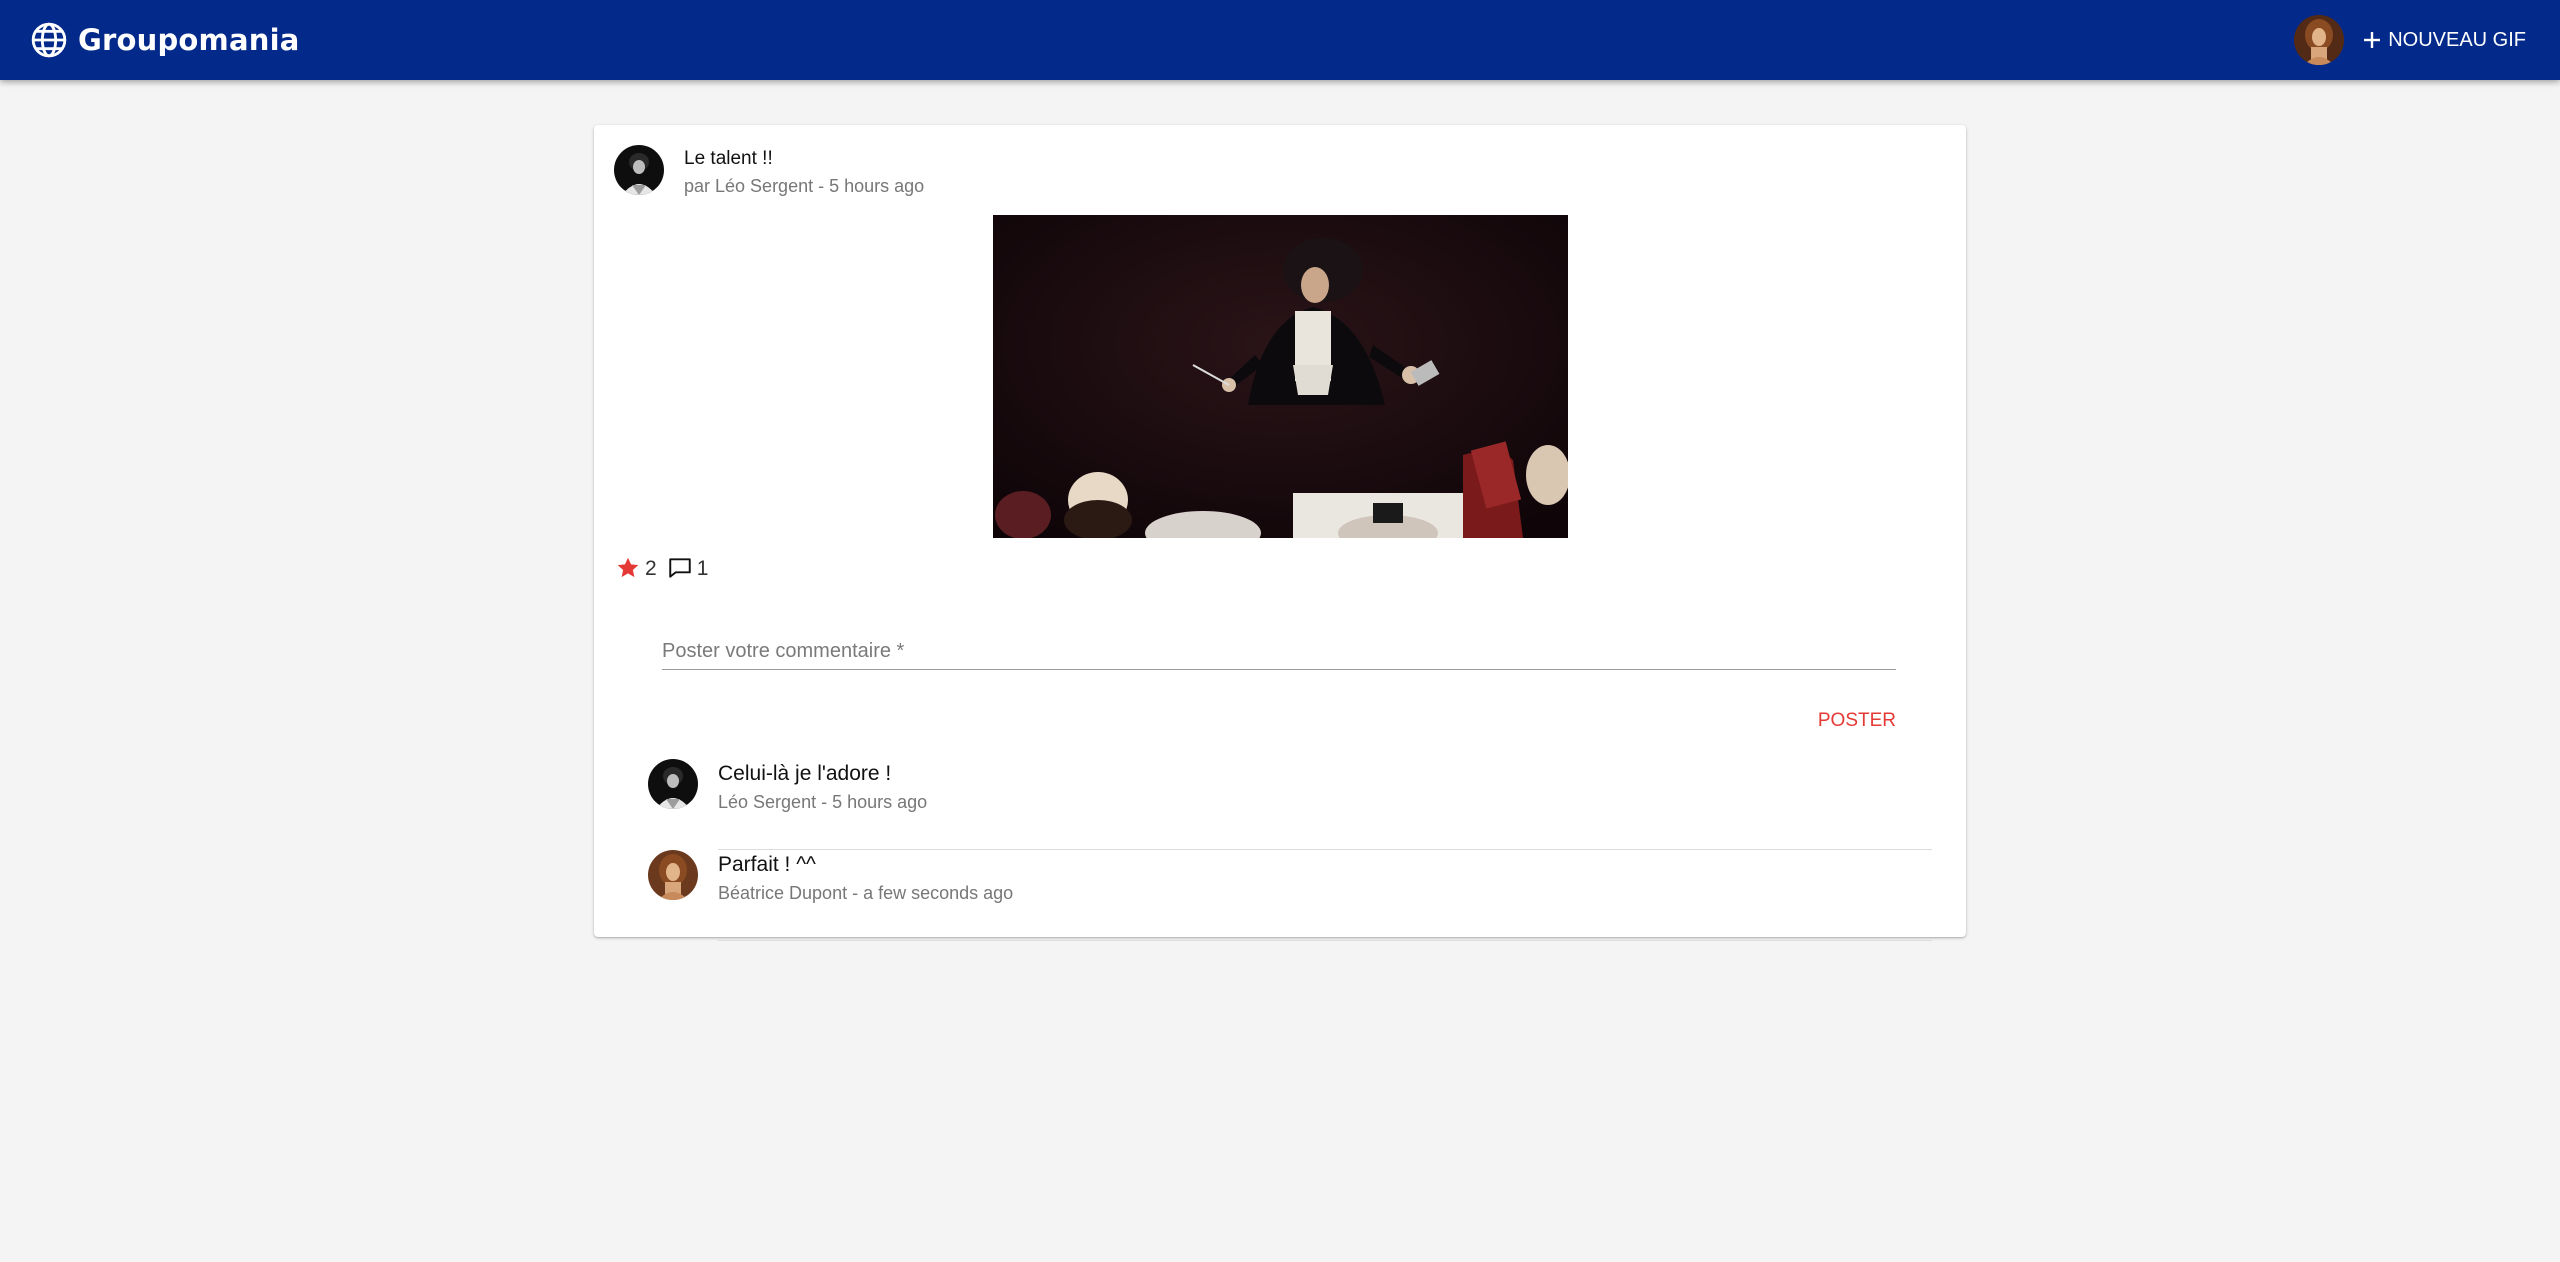 This screenshot has height=1262, width=2560. I want to click on globe-icon, so click(49, 40).